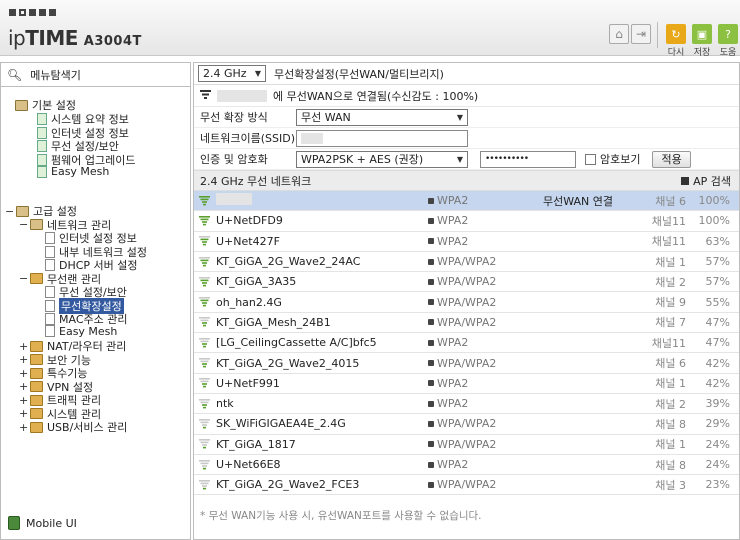  I want to click on auth-select-value: WPA2PSK + AES (권장), so click(362, 159).